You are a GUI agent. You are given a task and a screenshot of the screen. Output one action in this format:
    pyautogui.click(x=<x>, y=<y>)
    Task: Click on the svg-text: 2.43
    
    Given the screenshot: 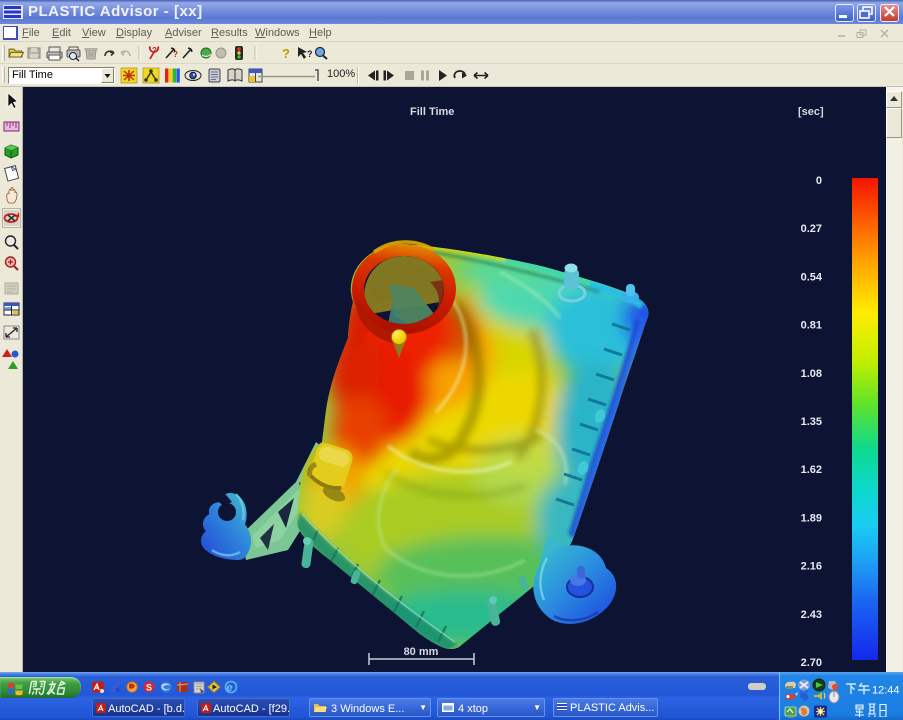 What is the action you would take?
    pyautogui.click(x=811, y=615)
    